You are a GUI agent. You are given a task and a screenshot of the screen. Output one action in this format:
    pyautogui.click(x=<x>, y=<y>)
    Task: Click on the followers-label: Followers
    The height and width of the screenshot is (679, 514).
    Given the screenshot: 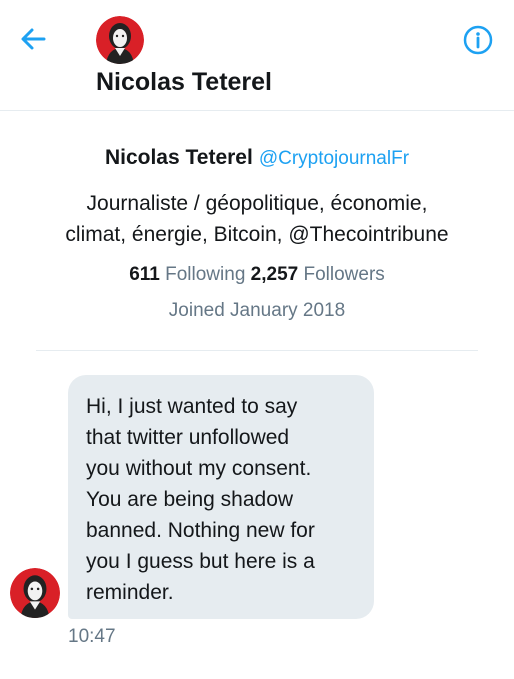 What is the action you would take?
    pyautogui.click(x=344, y=274)
    